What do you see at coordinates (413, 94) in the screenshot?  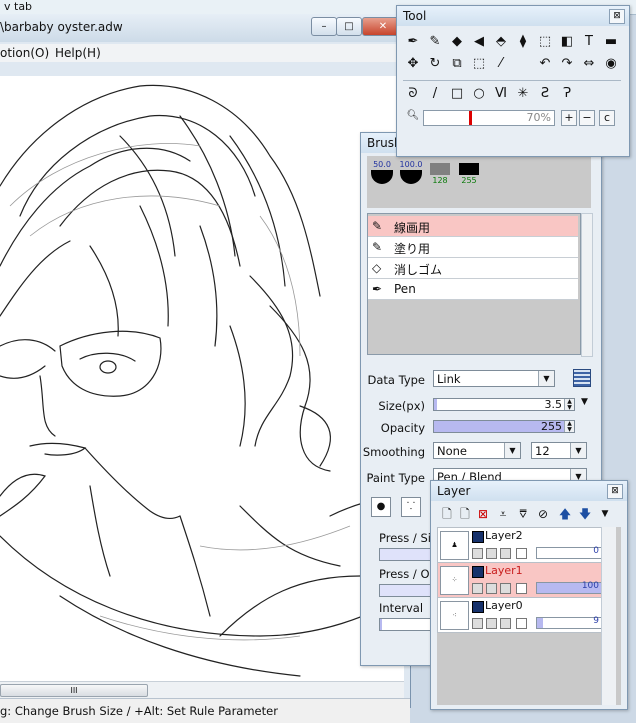 I see `lasso-icon: ᘐ` at bounding box center [413, 94].